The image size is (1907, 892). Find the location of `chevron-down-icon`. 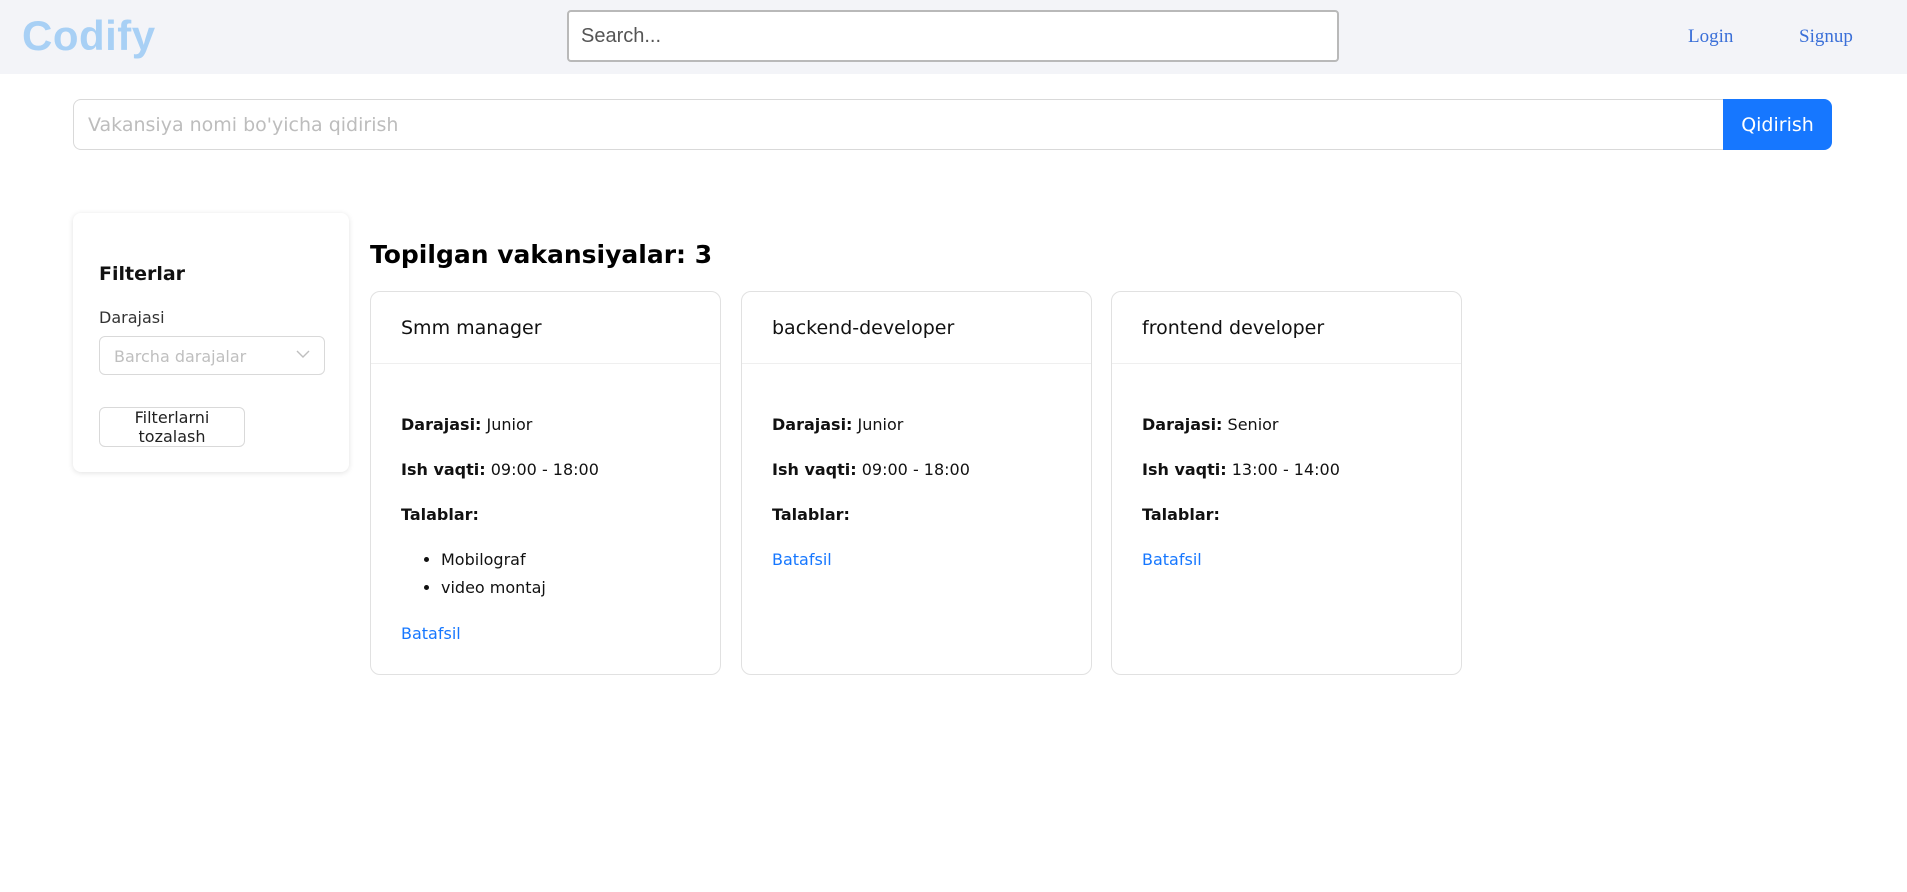

chevron-down-icon is located at coordinates (303, 354).